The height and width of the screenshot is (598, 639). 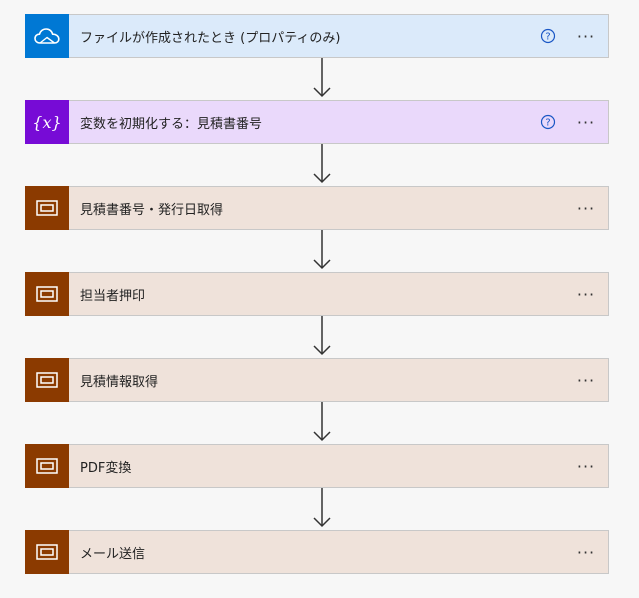 I want to click on onedrive-cloud-icon, so click(x=47, y=36).